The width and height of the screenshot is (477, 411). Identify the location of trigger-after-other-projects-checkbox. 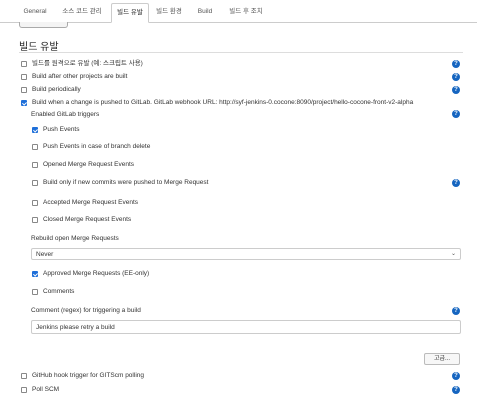
(24, 76).